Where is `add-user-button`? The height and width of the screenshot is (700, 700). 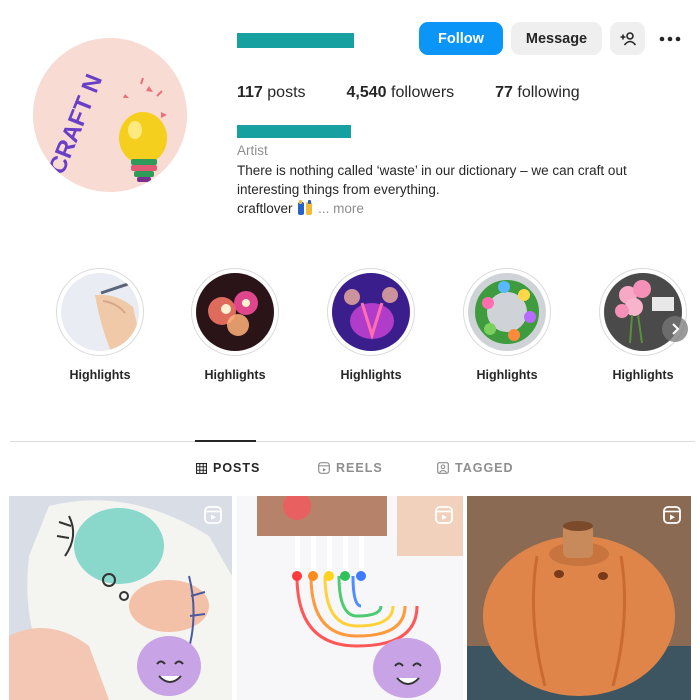
add-user-button is located at coordinates (627, 38).